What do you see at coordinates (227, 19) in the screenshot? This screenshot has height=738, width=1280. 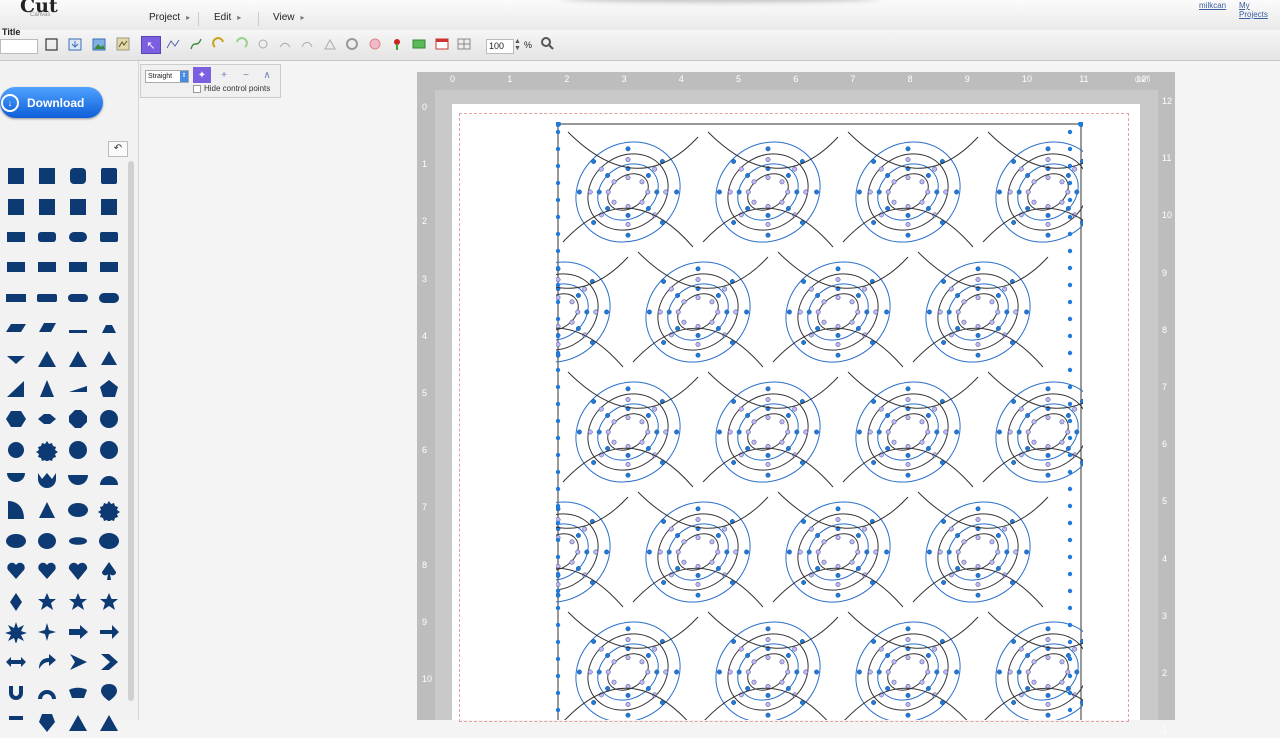 I see `menu-edit: Edit ▸` at bounding box center [227, 19].